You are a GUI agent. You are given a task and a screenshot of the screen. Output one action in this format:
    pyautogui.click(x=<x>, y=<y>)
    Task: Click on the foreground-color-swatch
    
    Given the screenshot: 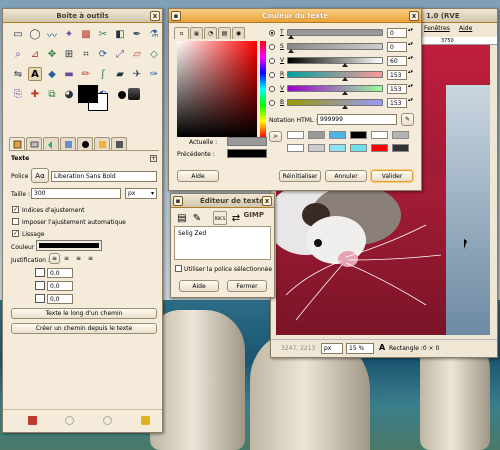 What is the action you would take?
    pyautogui.click(x=88, y=94)
    